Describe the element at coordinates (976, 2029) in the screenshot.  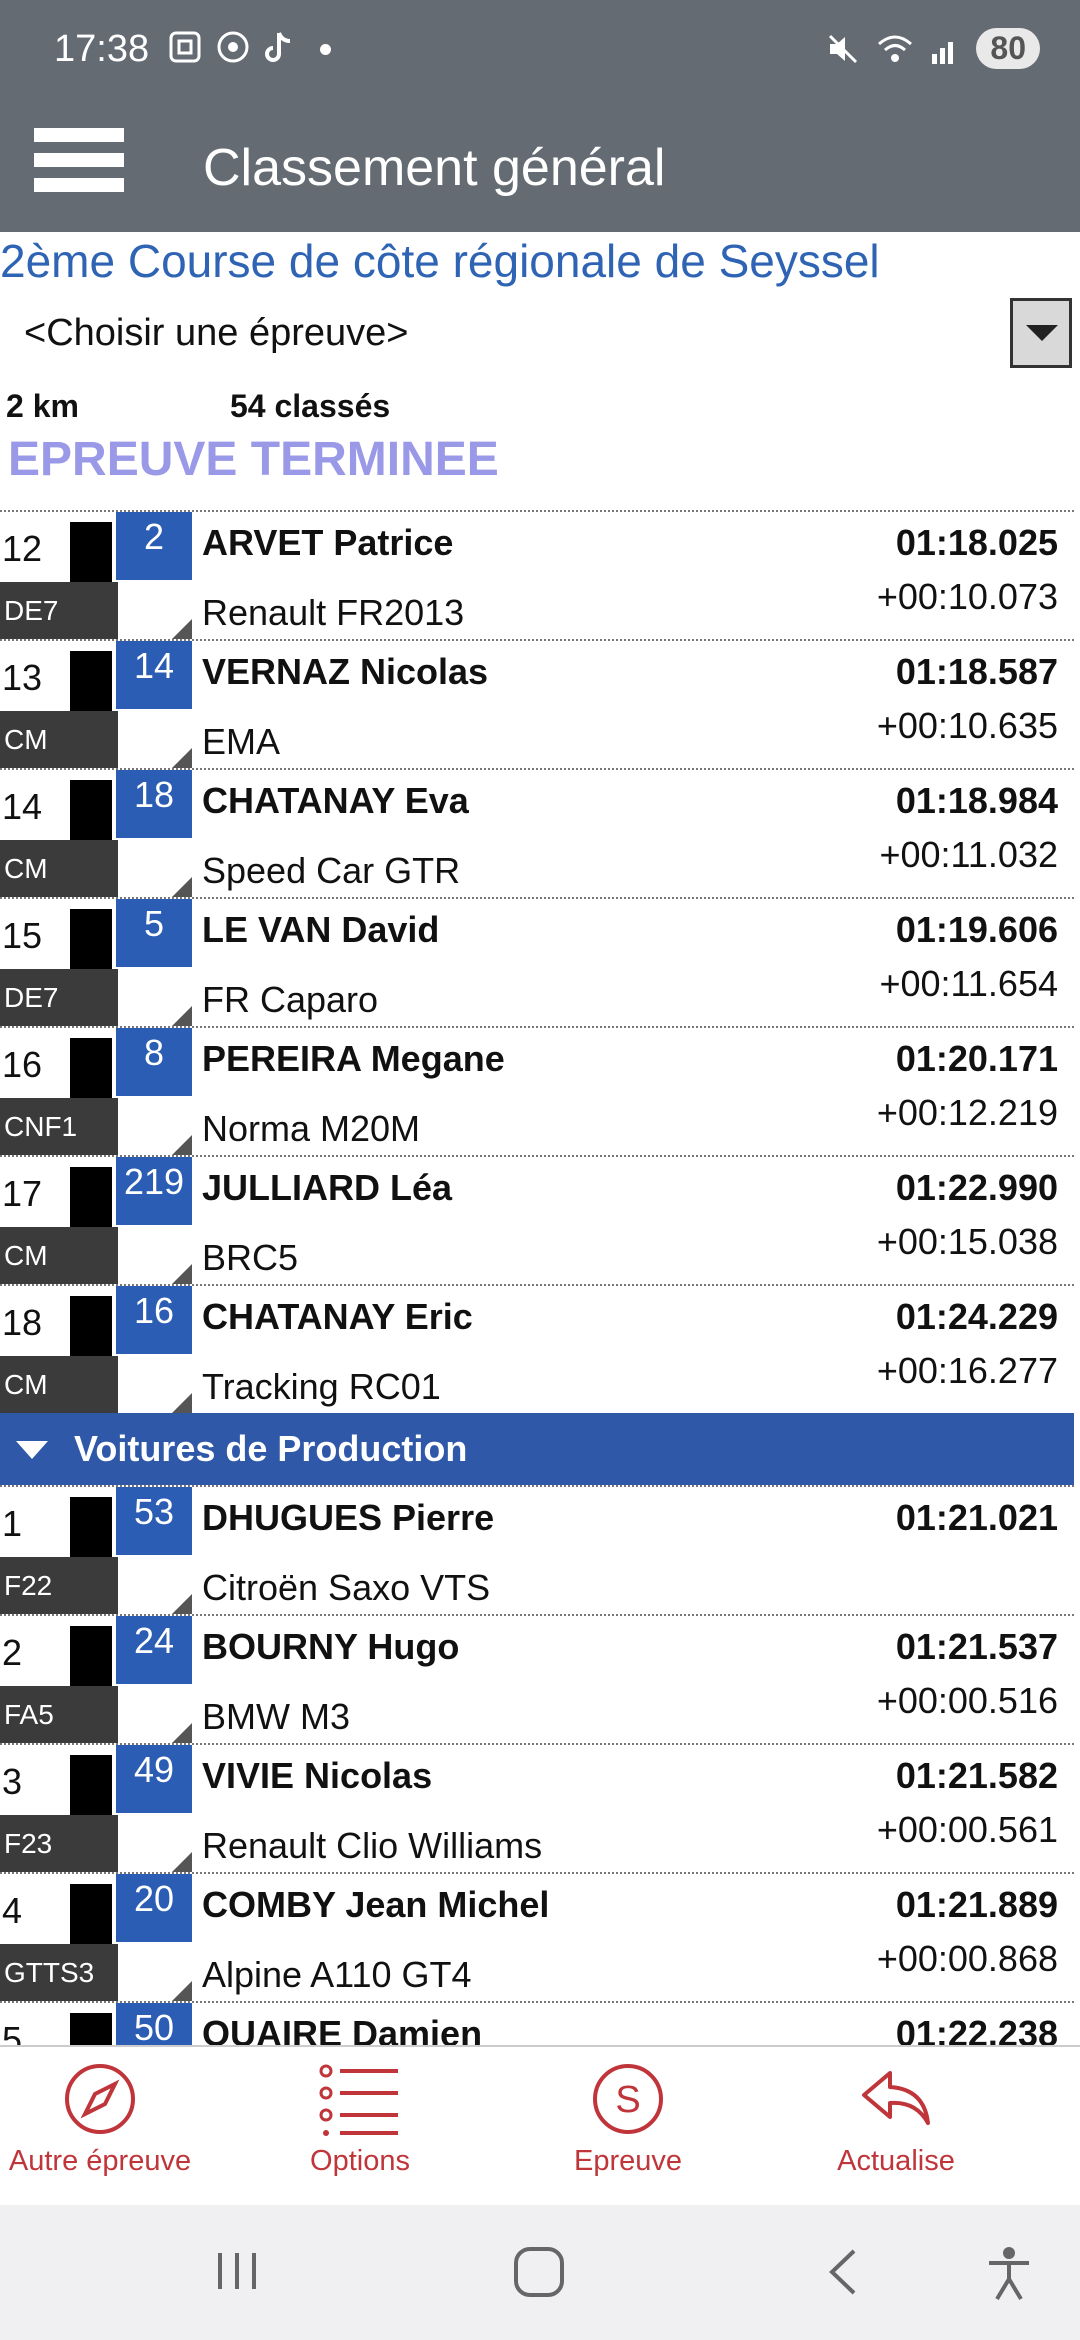
I see `time: 01:22.238` at that location.